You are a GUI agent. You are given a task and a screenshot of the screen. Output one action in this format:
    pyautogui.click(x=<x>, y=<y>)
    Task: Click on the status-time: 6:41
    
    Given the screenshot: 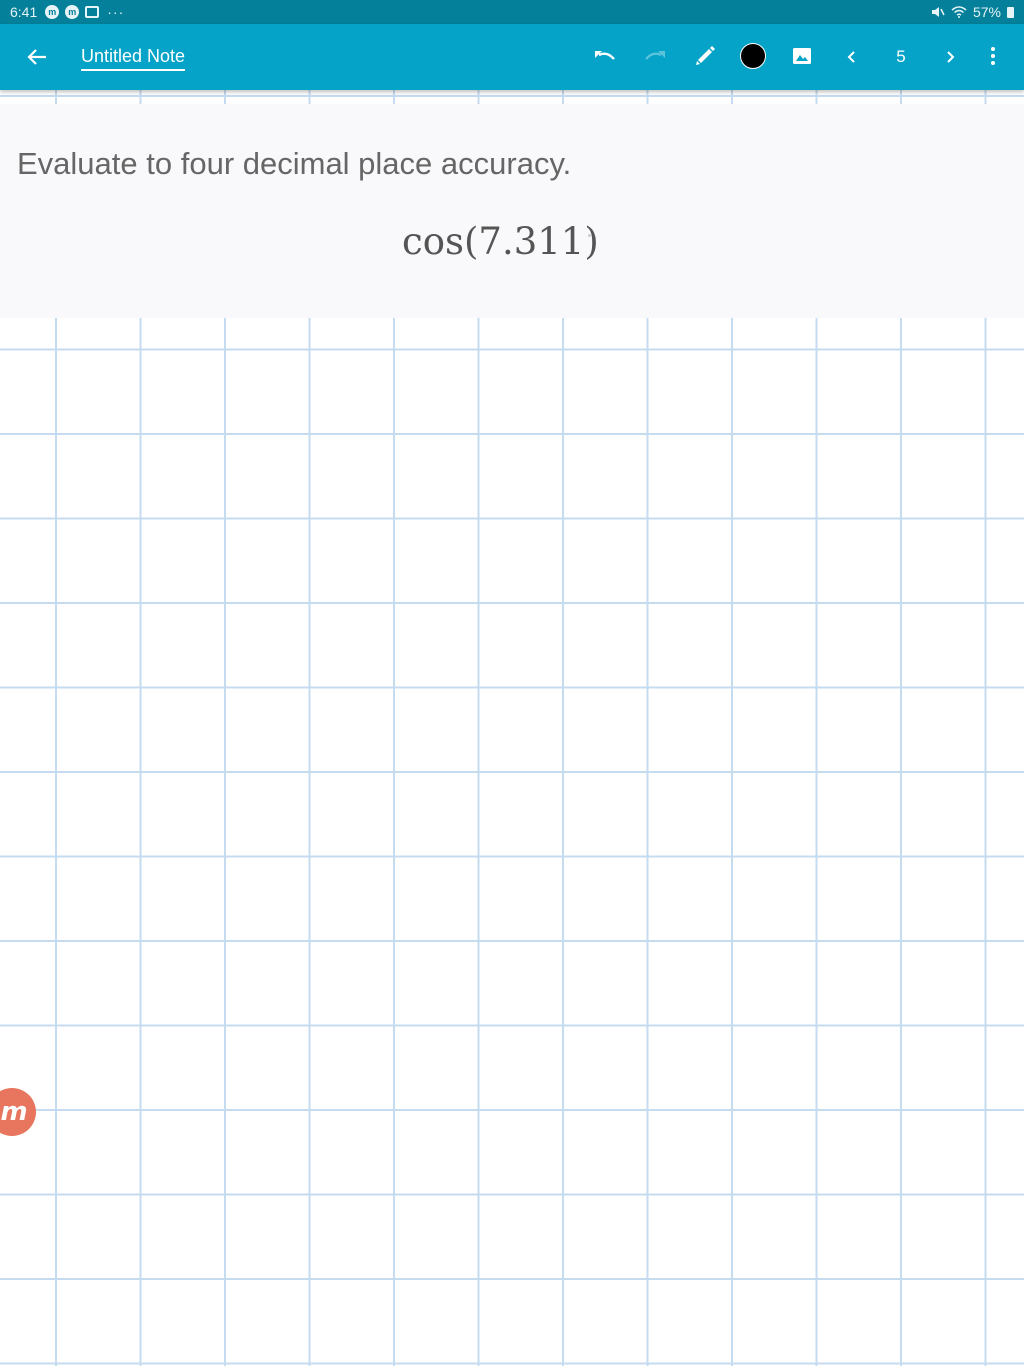 What is the action you would take?
    pyautogui.click(x=24, y=12)
    